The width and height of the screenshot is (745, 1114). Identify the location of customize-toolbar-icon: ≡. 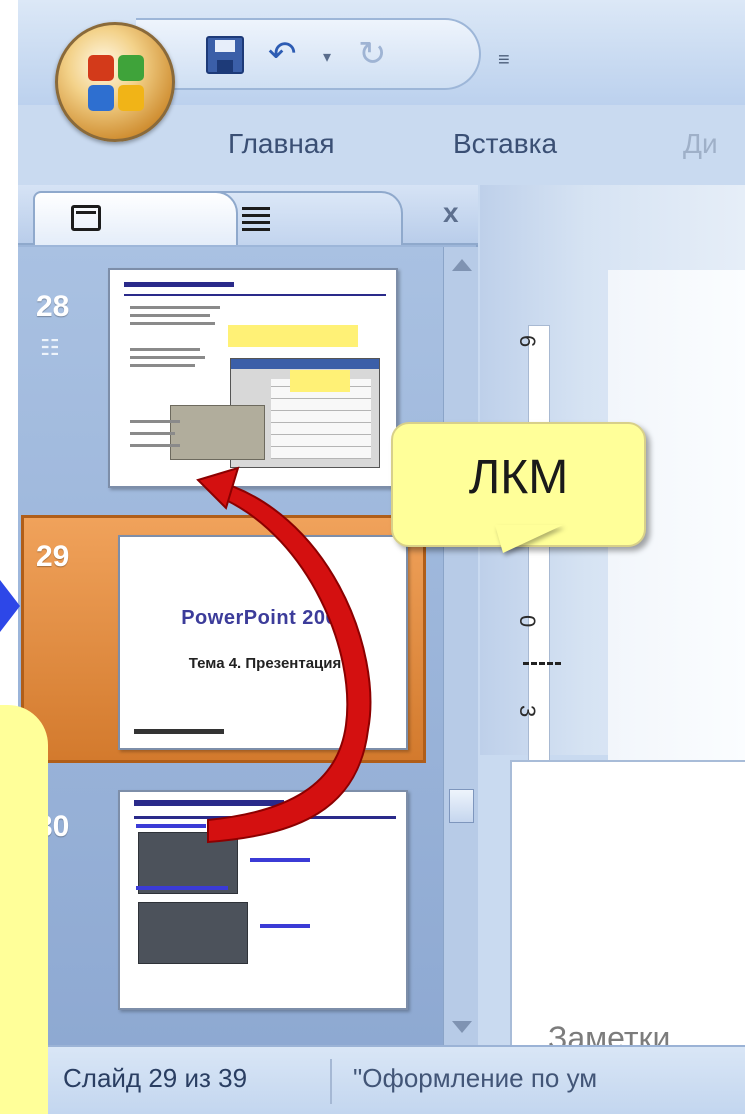
(504, 60).